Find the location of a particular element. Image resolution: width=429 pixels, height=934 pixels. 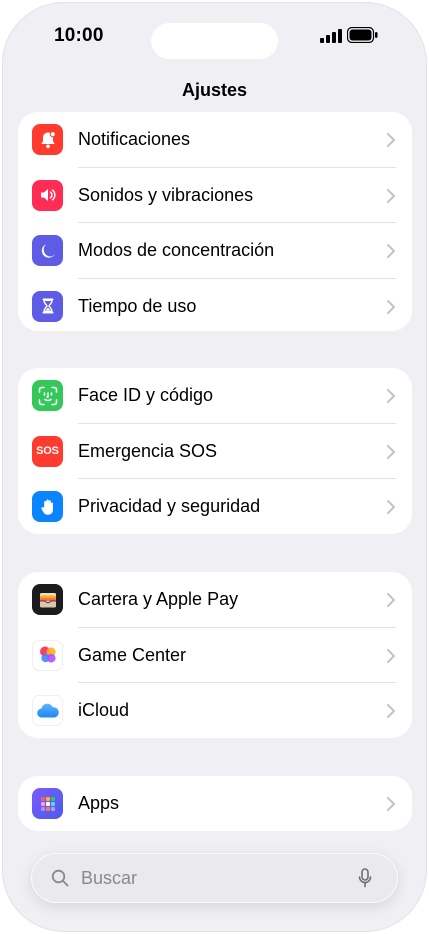

sos-icon-text: SOS is located at coordinates (47, 451).